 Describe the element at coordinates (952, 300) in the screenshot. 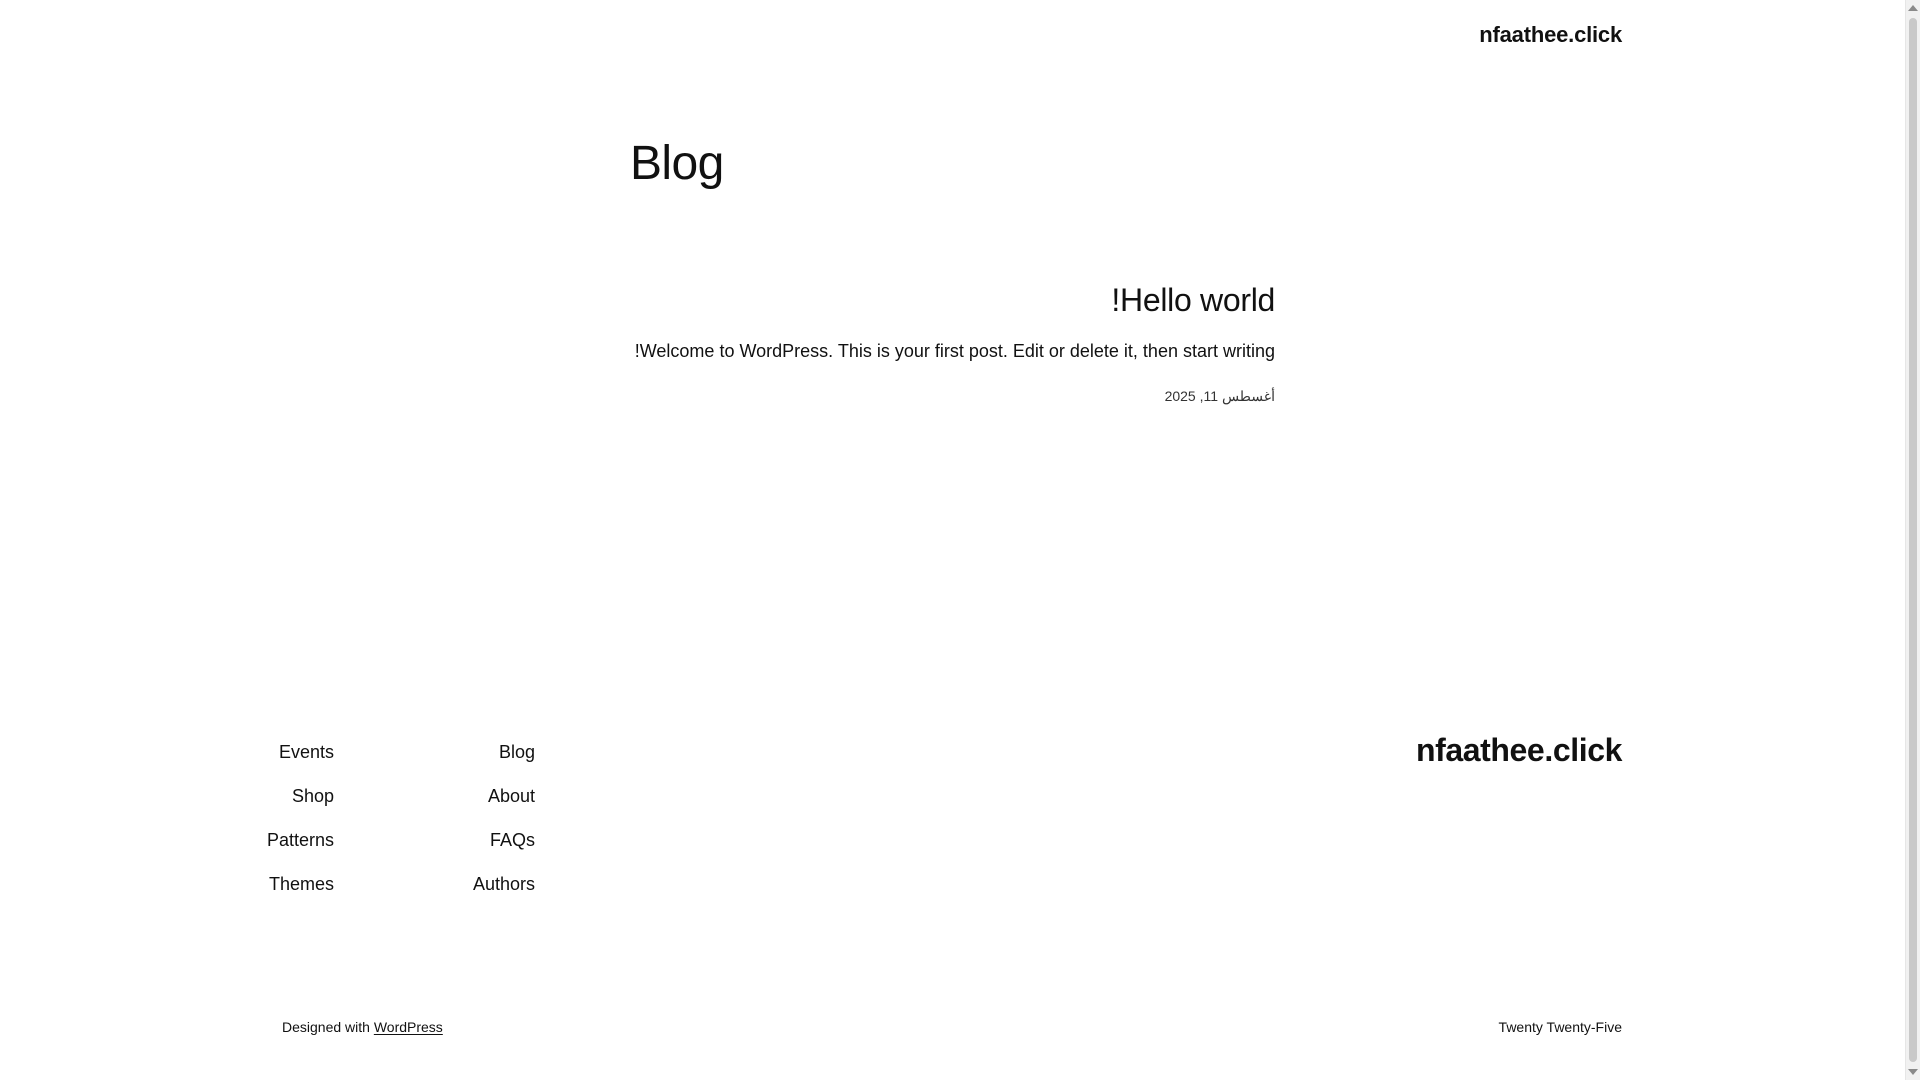

I see `post-title-link: !Hello world` at that location.